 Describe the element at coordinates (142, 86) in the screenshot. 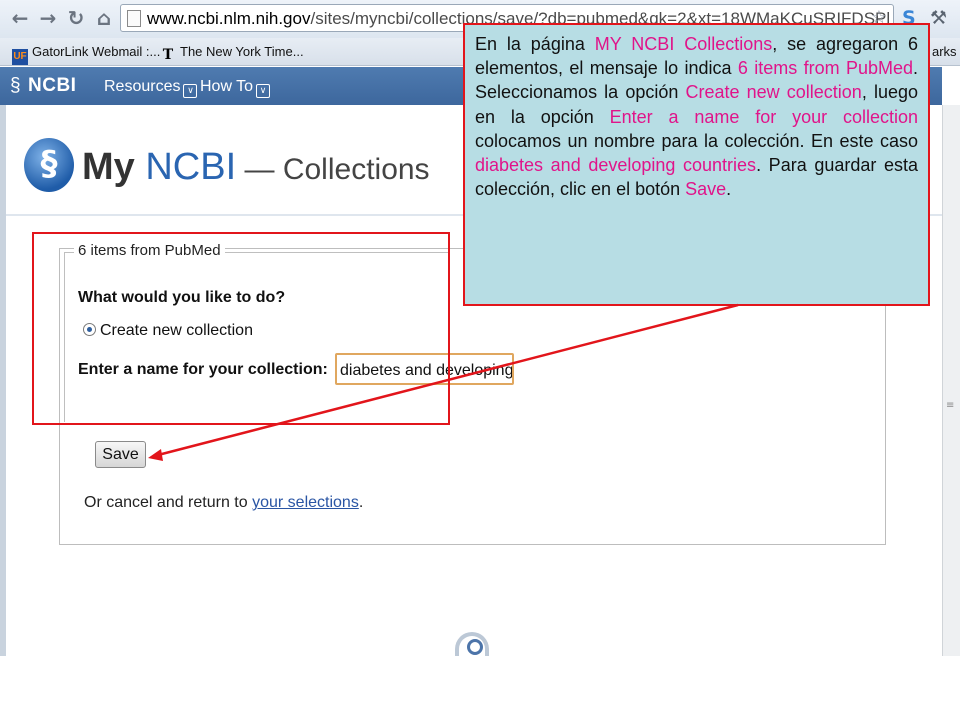

I see `menu-label: Resources` at that location.